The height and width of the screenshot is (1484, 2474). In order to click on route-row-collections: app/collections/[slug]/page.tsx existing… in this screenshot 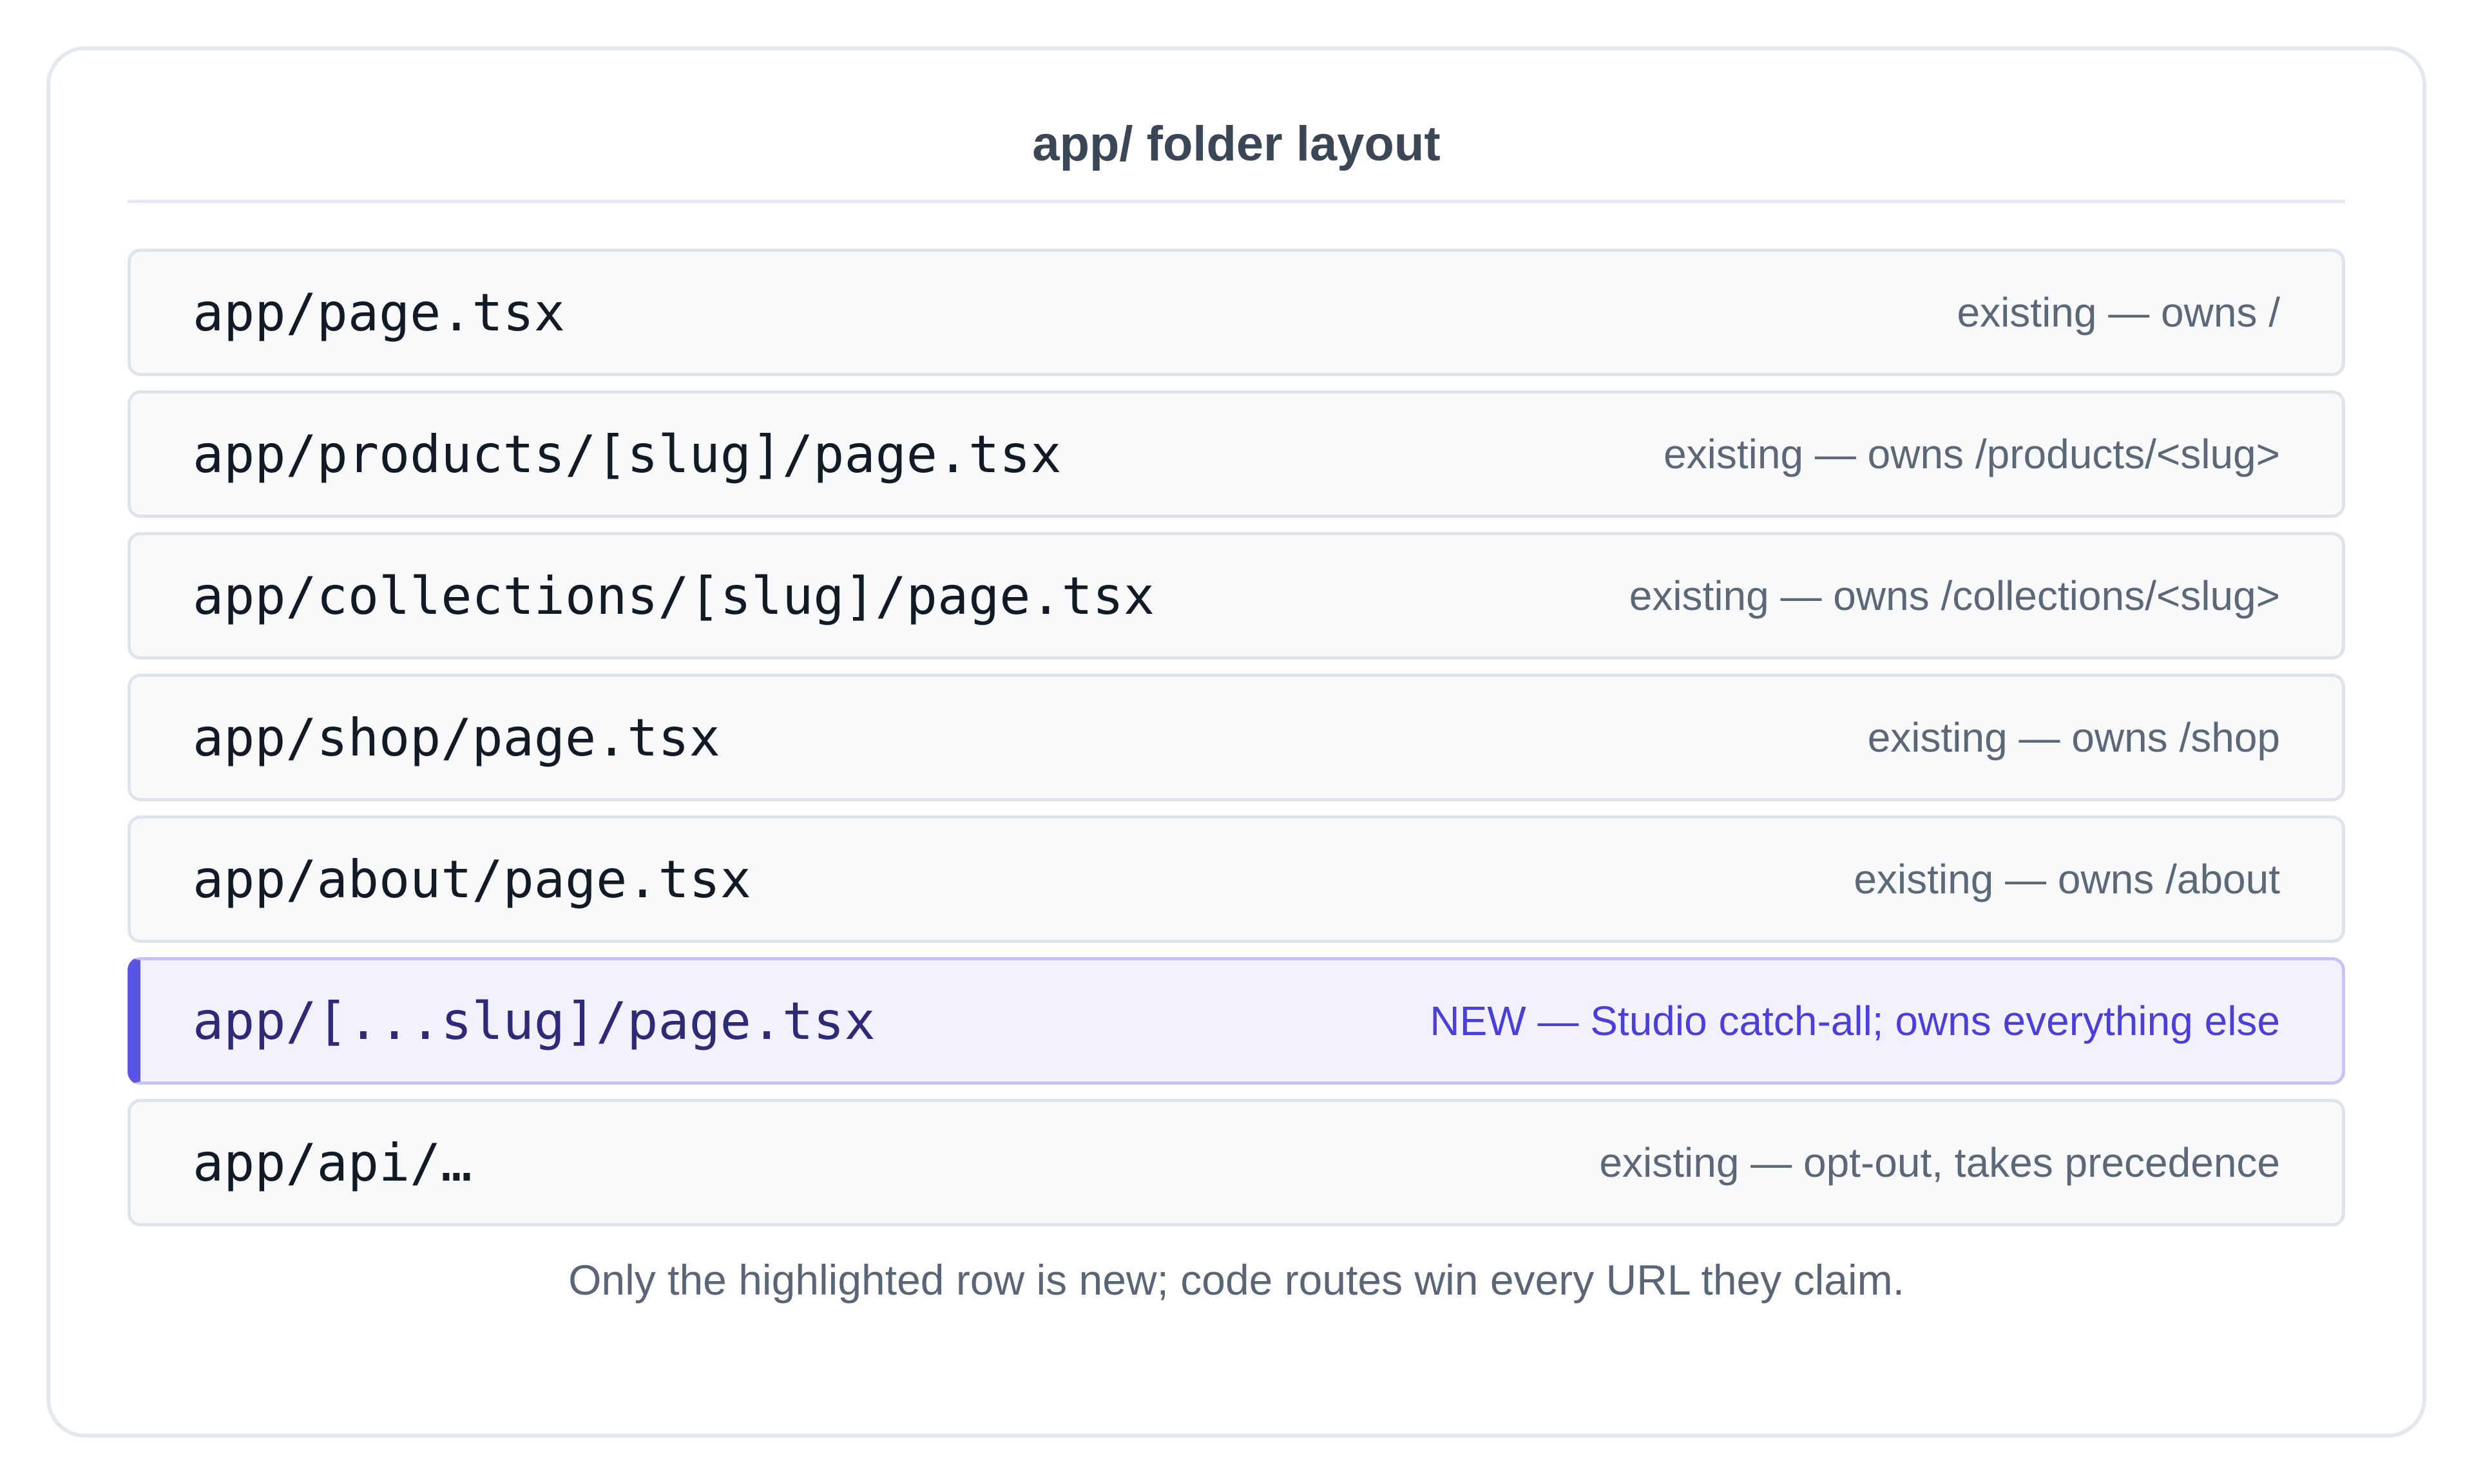, I will do `click(1236, 596)`.